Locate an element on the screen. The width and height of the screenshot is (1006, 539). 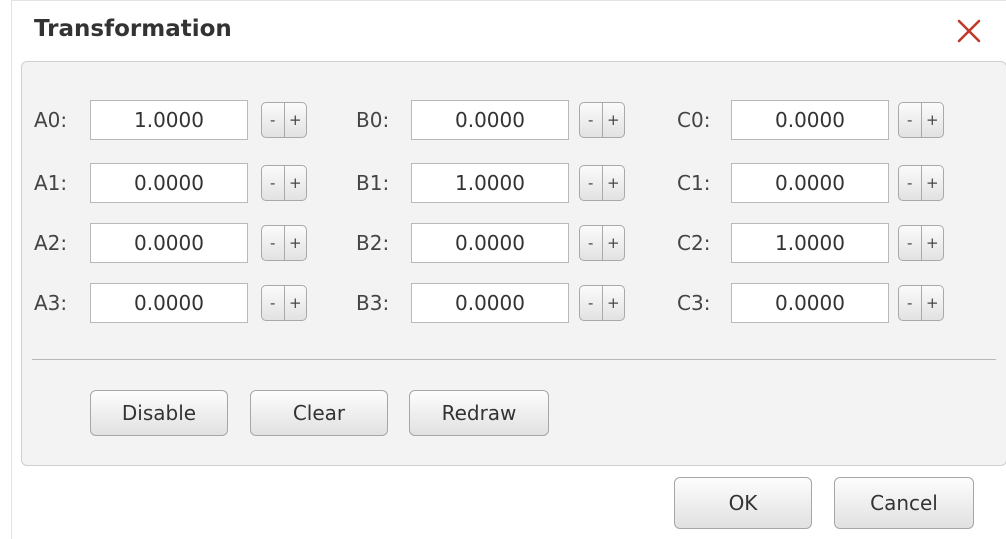
panel-divider is located at coordinates (514, 359).